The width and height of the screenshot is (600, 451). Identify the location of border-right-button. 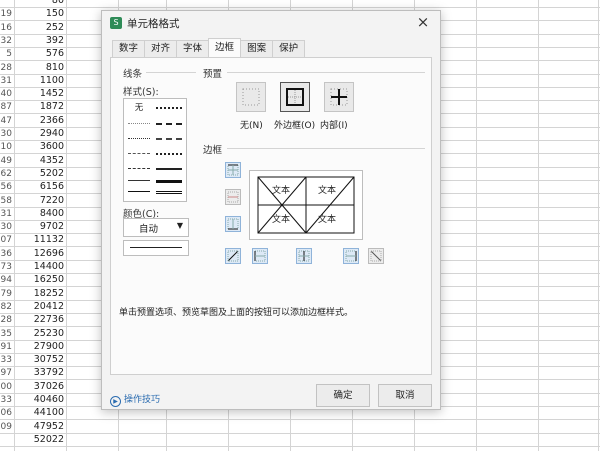
(351, 256).